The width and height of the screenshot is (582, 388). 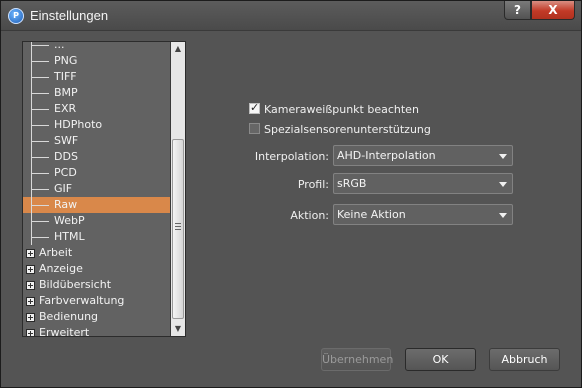 I want to click on tree-item: Raw, so click(x=96, y=205).